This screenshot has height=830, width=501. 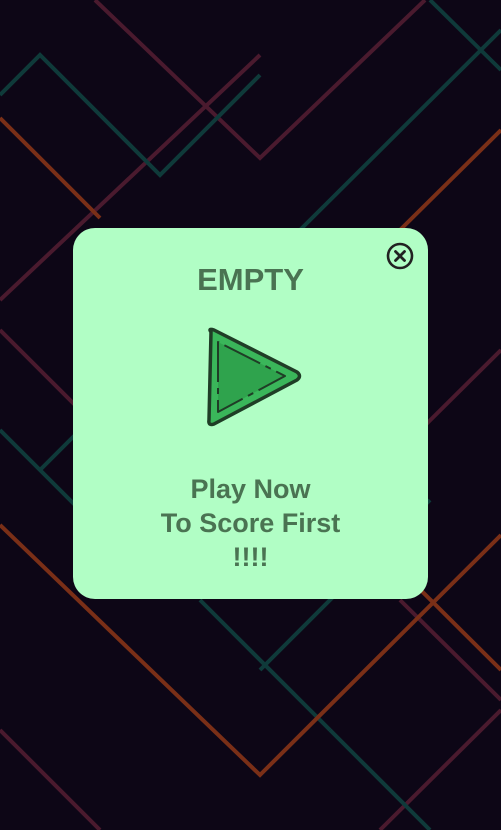 I want to click on message-line: !!!!, so click(x=250, y=557).